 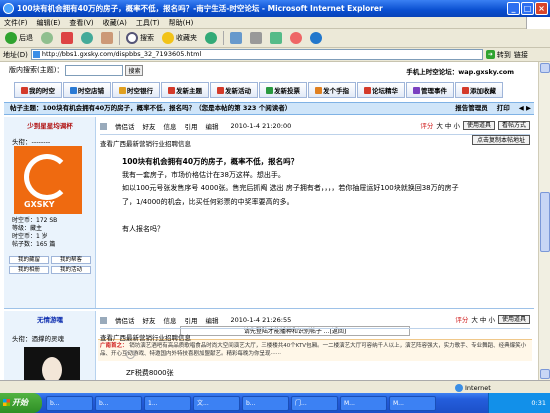 What do you see at coordinates (185, 90) in the screenshot?
I see `nav-new-topic: 发新主题` at bounding box center [185, 90].